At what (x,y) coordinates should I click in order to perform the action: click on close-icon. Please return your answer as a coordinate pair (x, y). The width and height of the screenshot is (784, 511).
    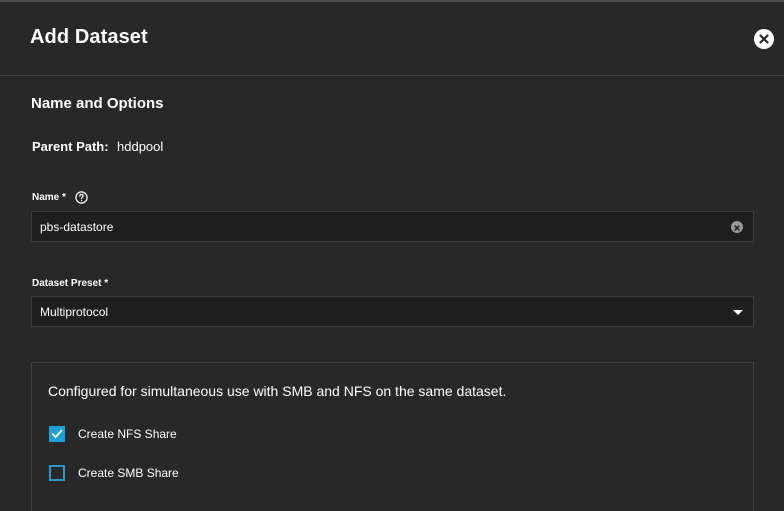
    Looking at the image, I should click on (764, 39).